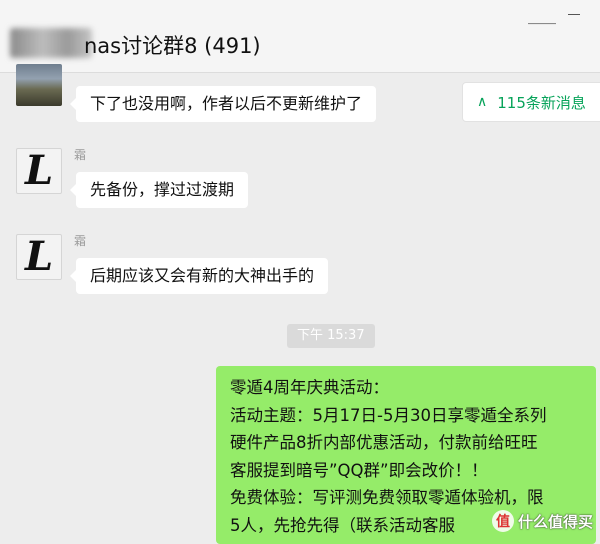 The image size is (600, 544). Describe the element at coordinates (384, 442) in the screenshot. I see `message-line: 硬件产品8折内部优惠活动，付款前给旺旺` at that location.